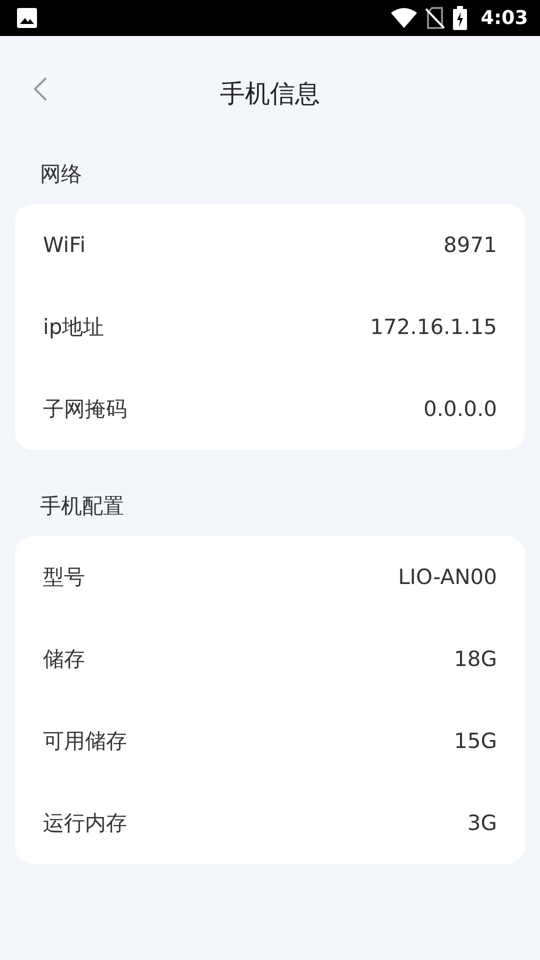  I want to click on charging-battery-icon, so click(459, 18).